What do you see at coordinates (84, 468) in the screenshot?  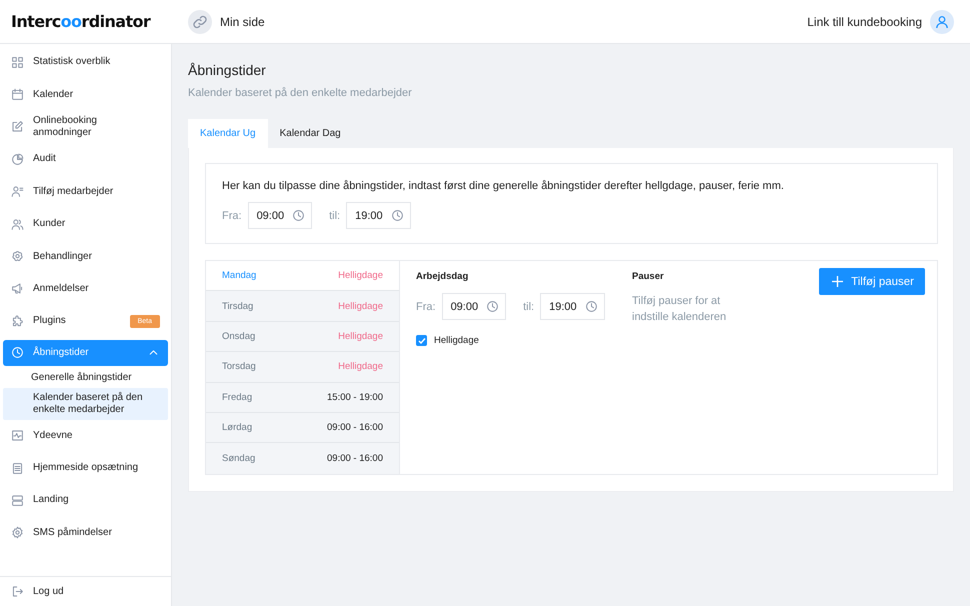 I see `sidebar-item: Hjemmeside opsætning` at bounding box center [84, 468].